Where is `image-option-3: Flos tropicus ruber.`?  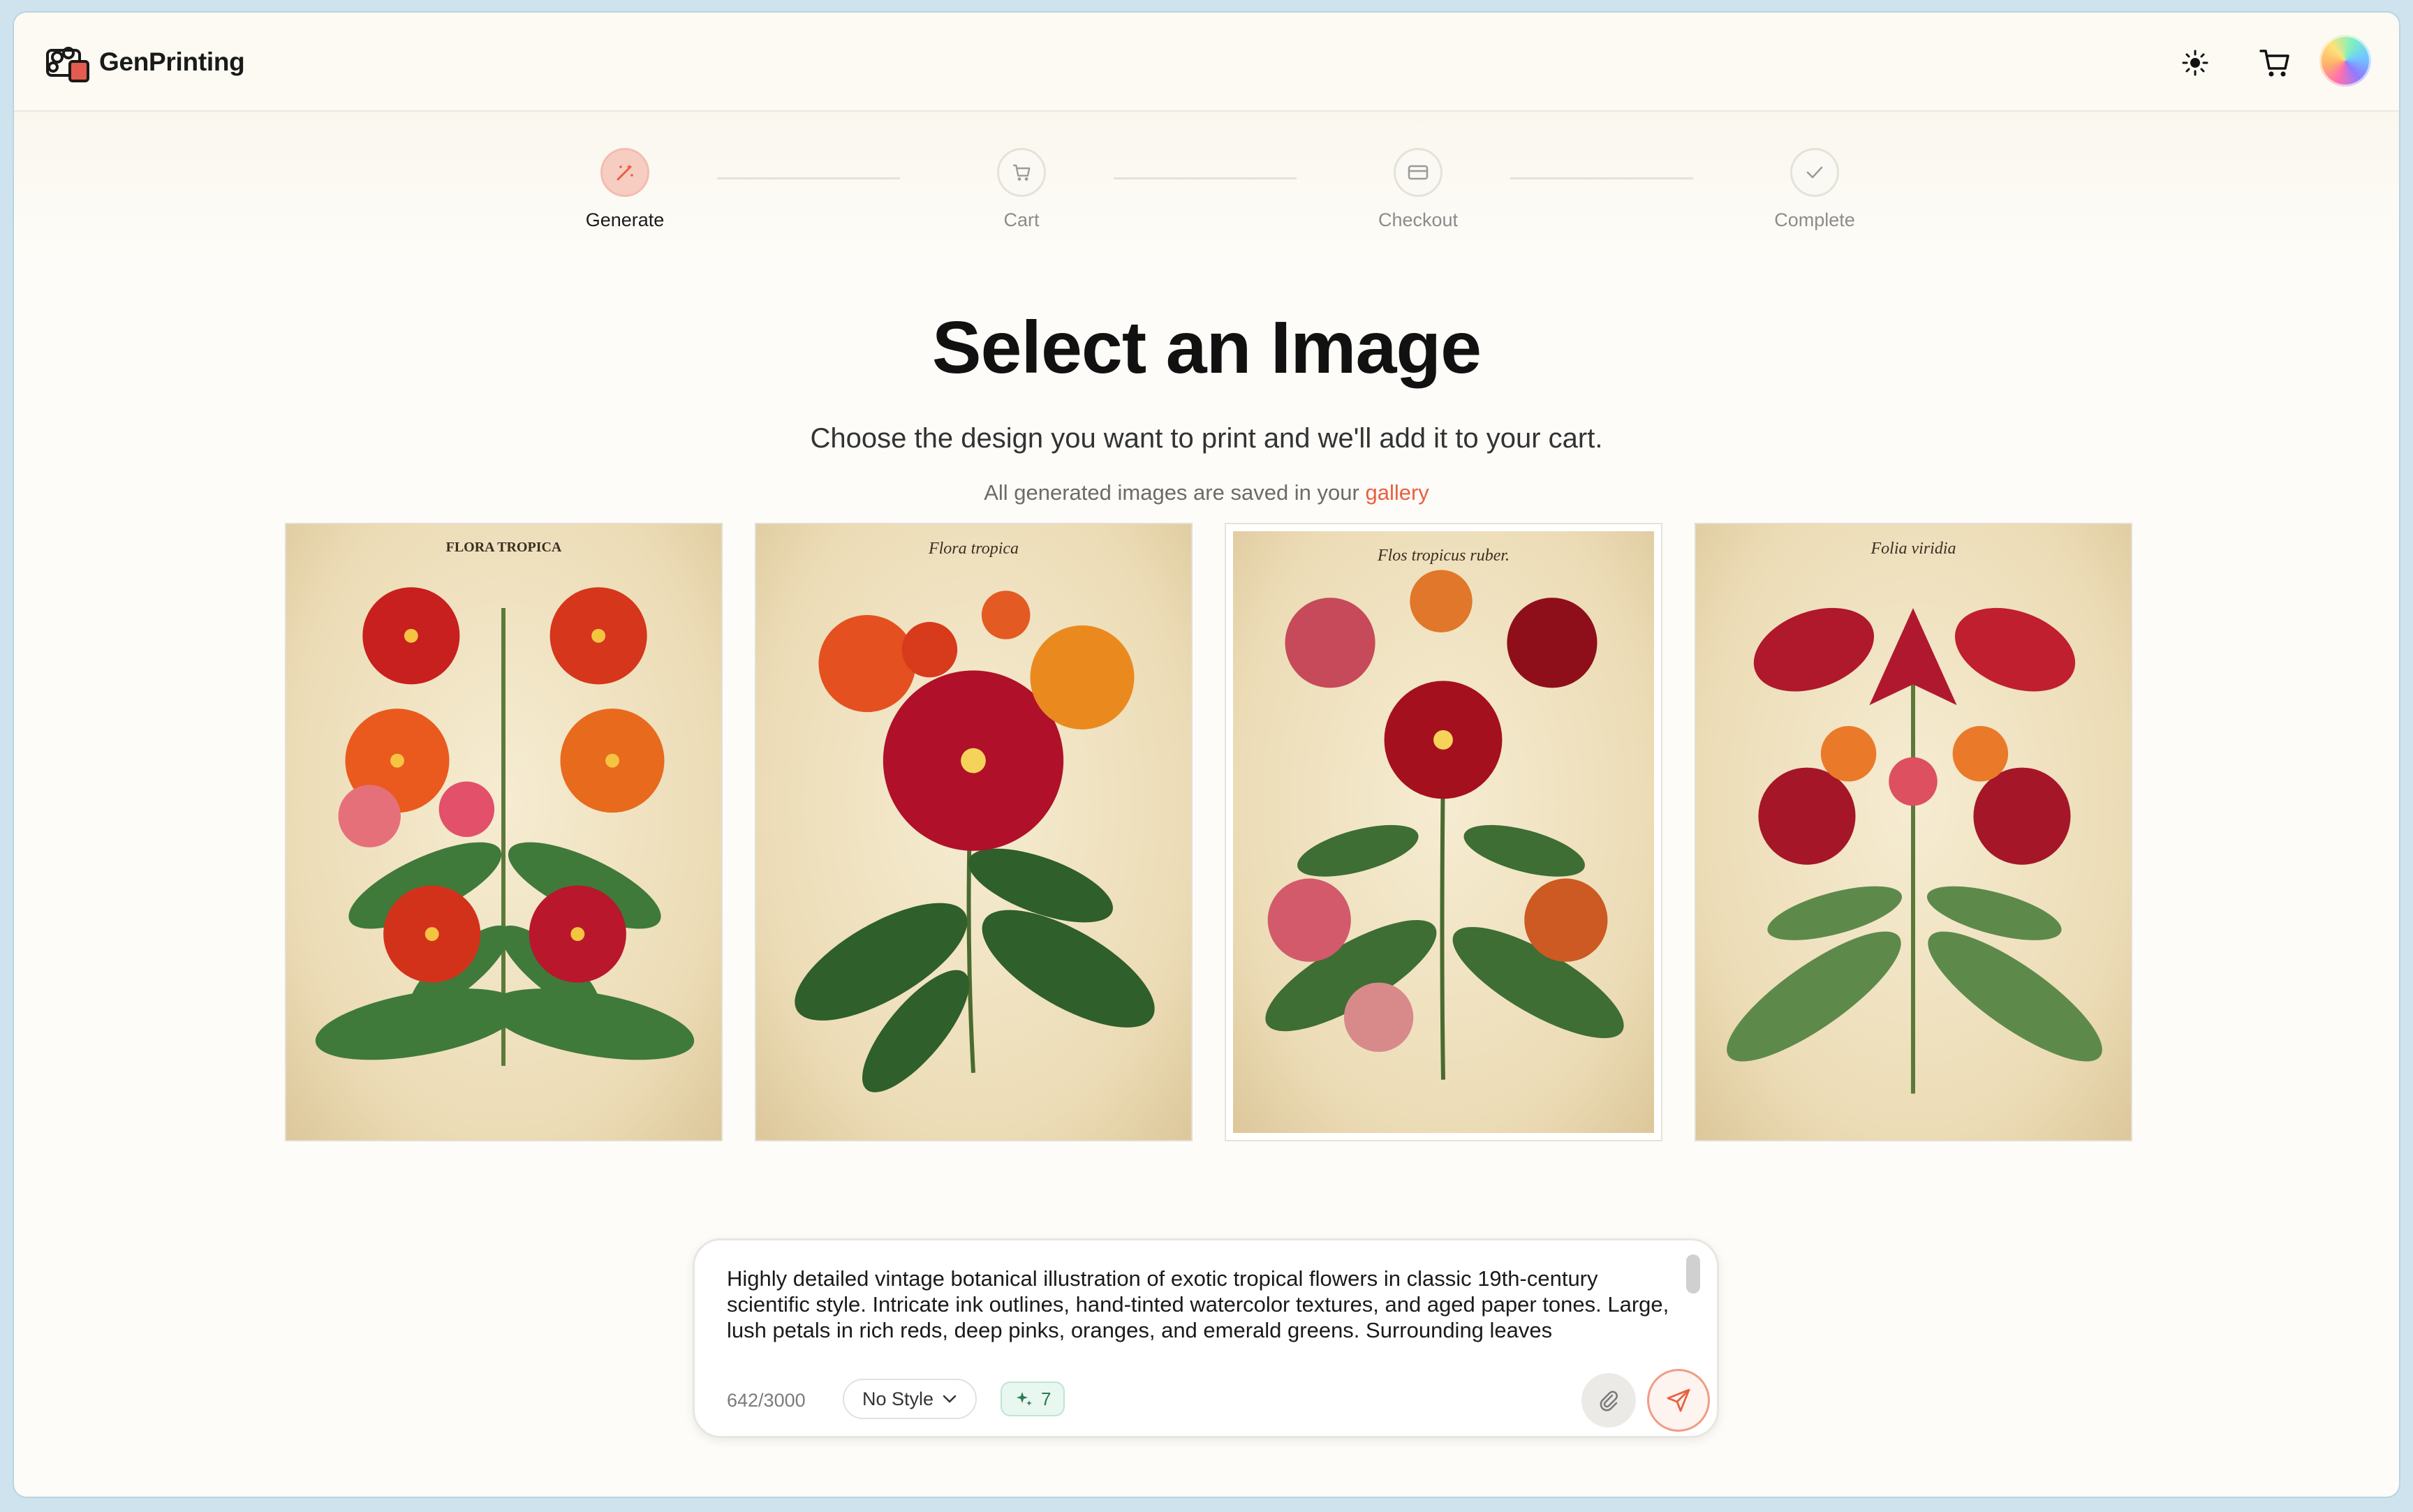
image-option-3: Flos tropicus ruber. is located at coordinates (1443, 832).